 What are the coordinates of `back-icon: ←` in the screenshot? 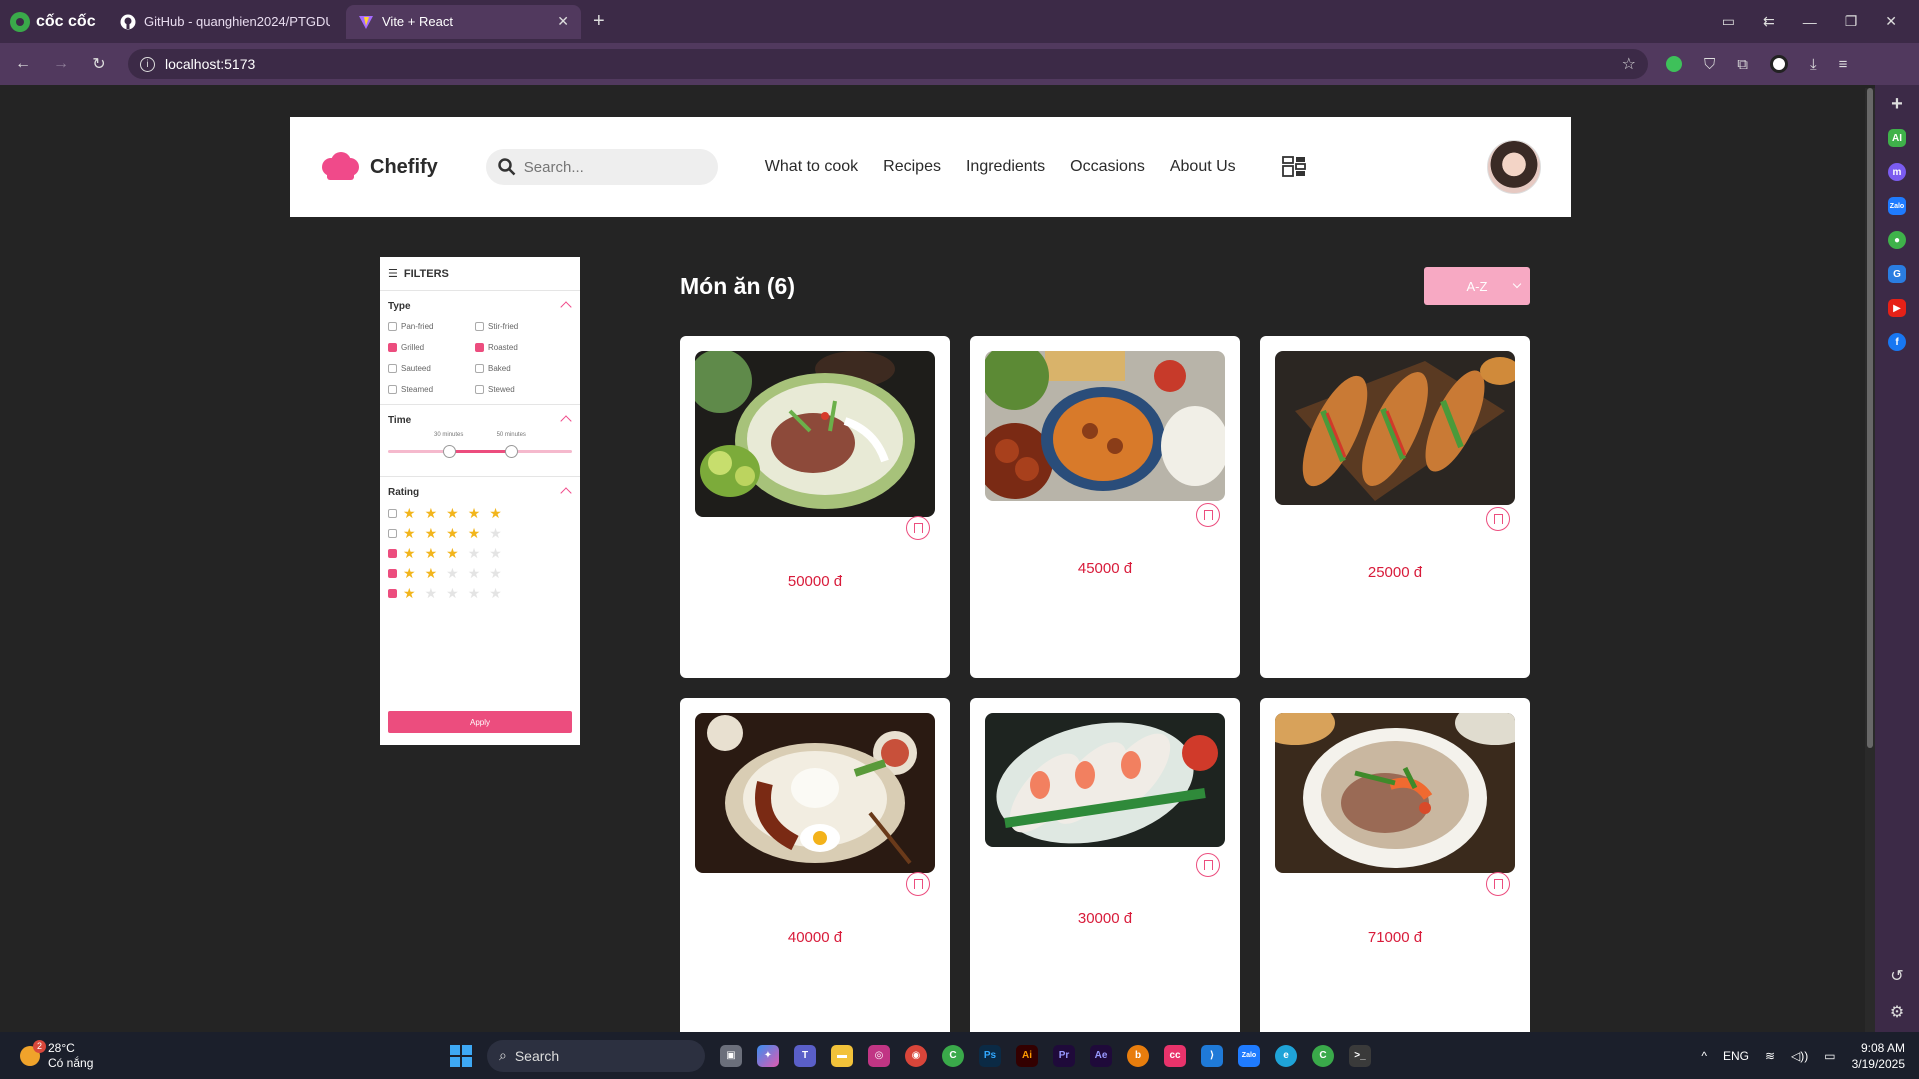 It's located at (23, 64).